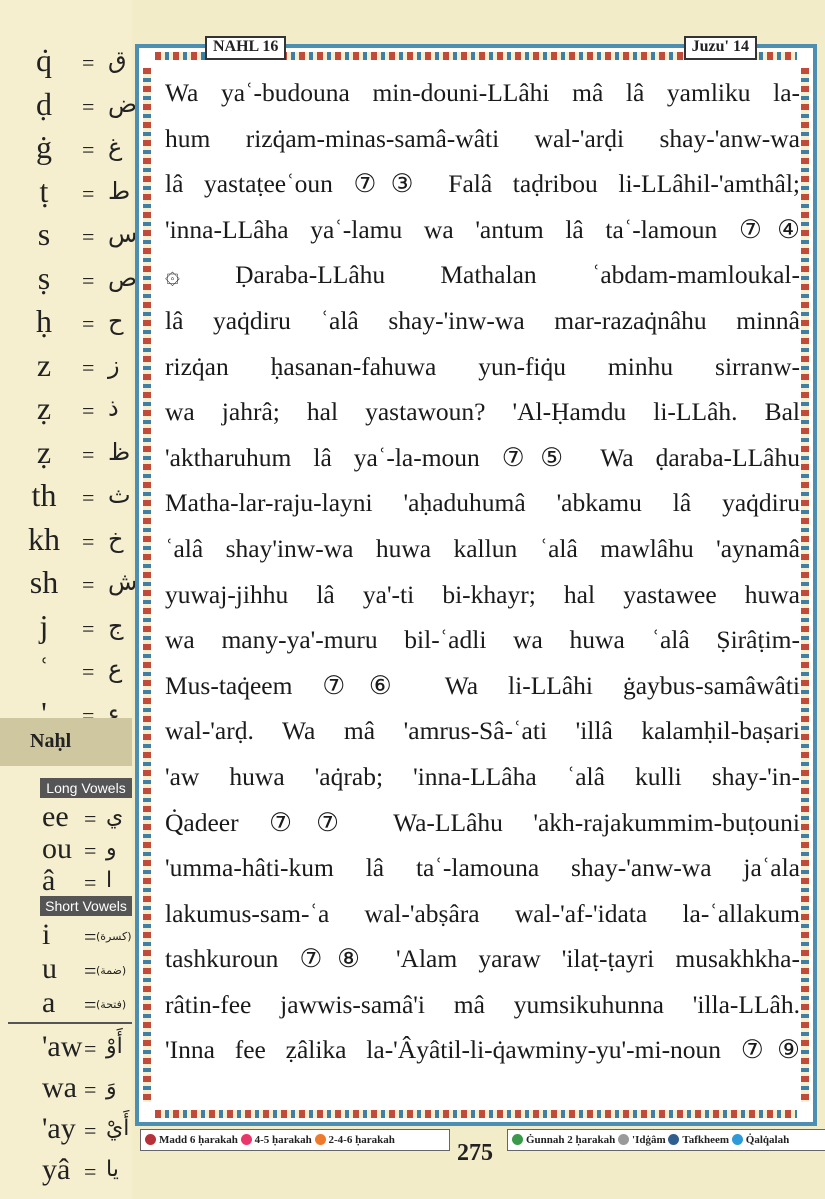 This screenshot has height=1199, width=825. I want to click on left-ornament-border, so click(147, 585).